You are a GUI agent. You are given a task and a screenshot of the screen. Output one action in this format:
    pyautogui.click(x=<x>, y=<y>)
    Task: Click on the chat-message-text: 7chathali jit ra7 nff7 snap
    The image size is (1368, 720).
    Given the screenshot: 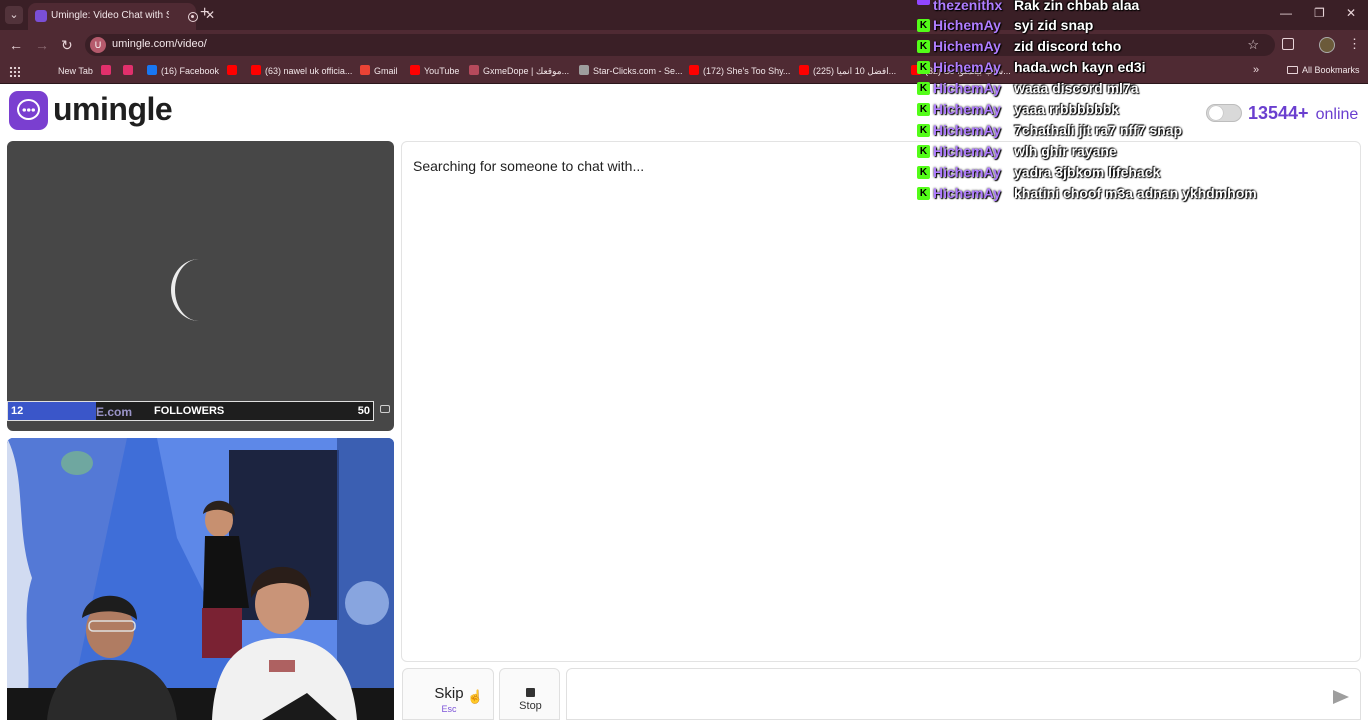 What is the action you would take?
    pyautogui.click(x=1098, y=130)
    